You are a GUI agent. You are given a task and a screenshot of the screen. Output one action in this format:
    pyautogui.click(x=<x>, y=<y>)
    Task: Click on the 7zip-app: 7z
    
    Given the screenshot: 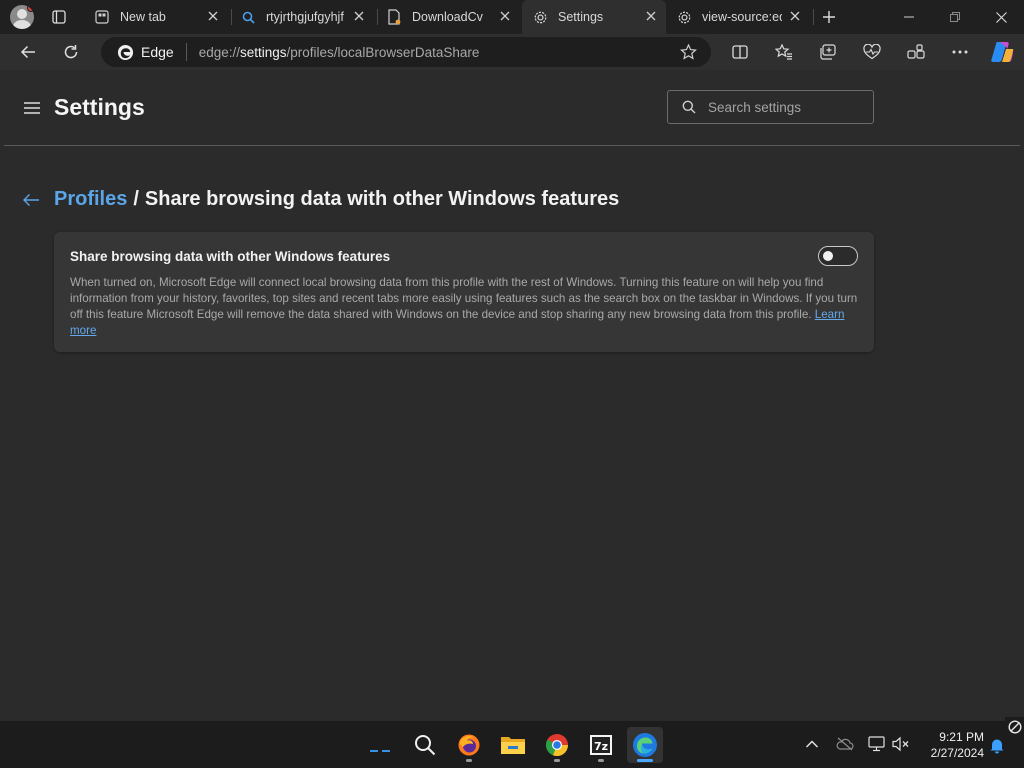 What is the action you would take?
    pyautogui.click(x=601, y=745)
    